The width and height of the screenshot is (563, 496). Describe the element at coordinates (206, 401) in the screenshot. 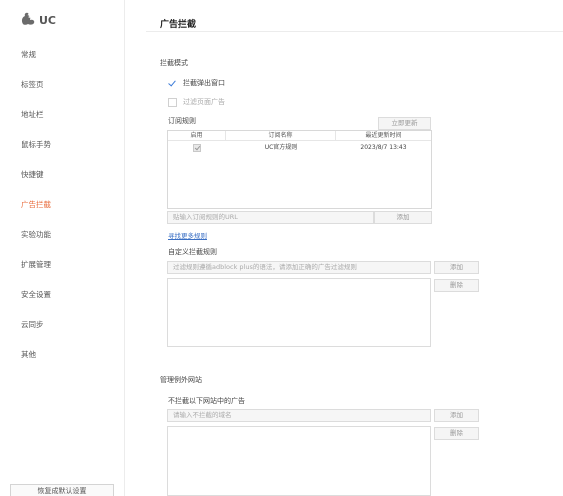

I see `whitelist-sublabel: 不拦截以下网站中的广告` at that location.